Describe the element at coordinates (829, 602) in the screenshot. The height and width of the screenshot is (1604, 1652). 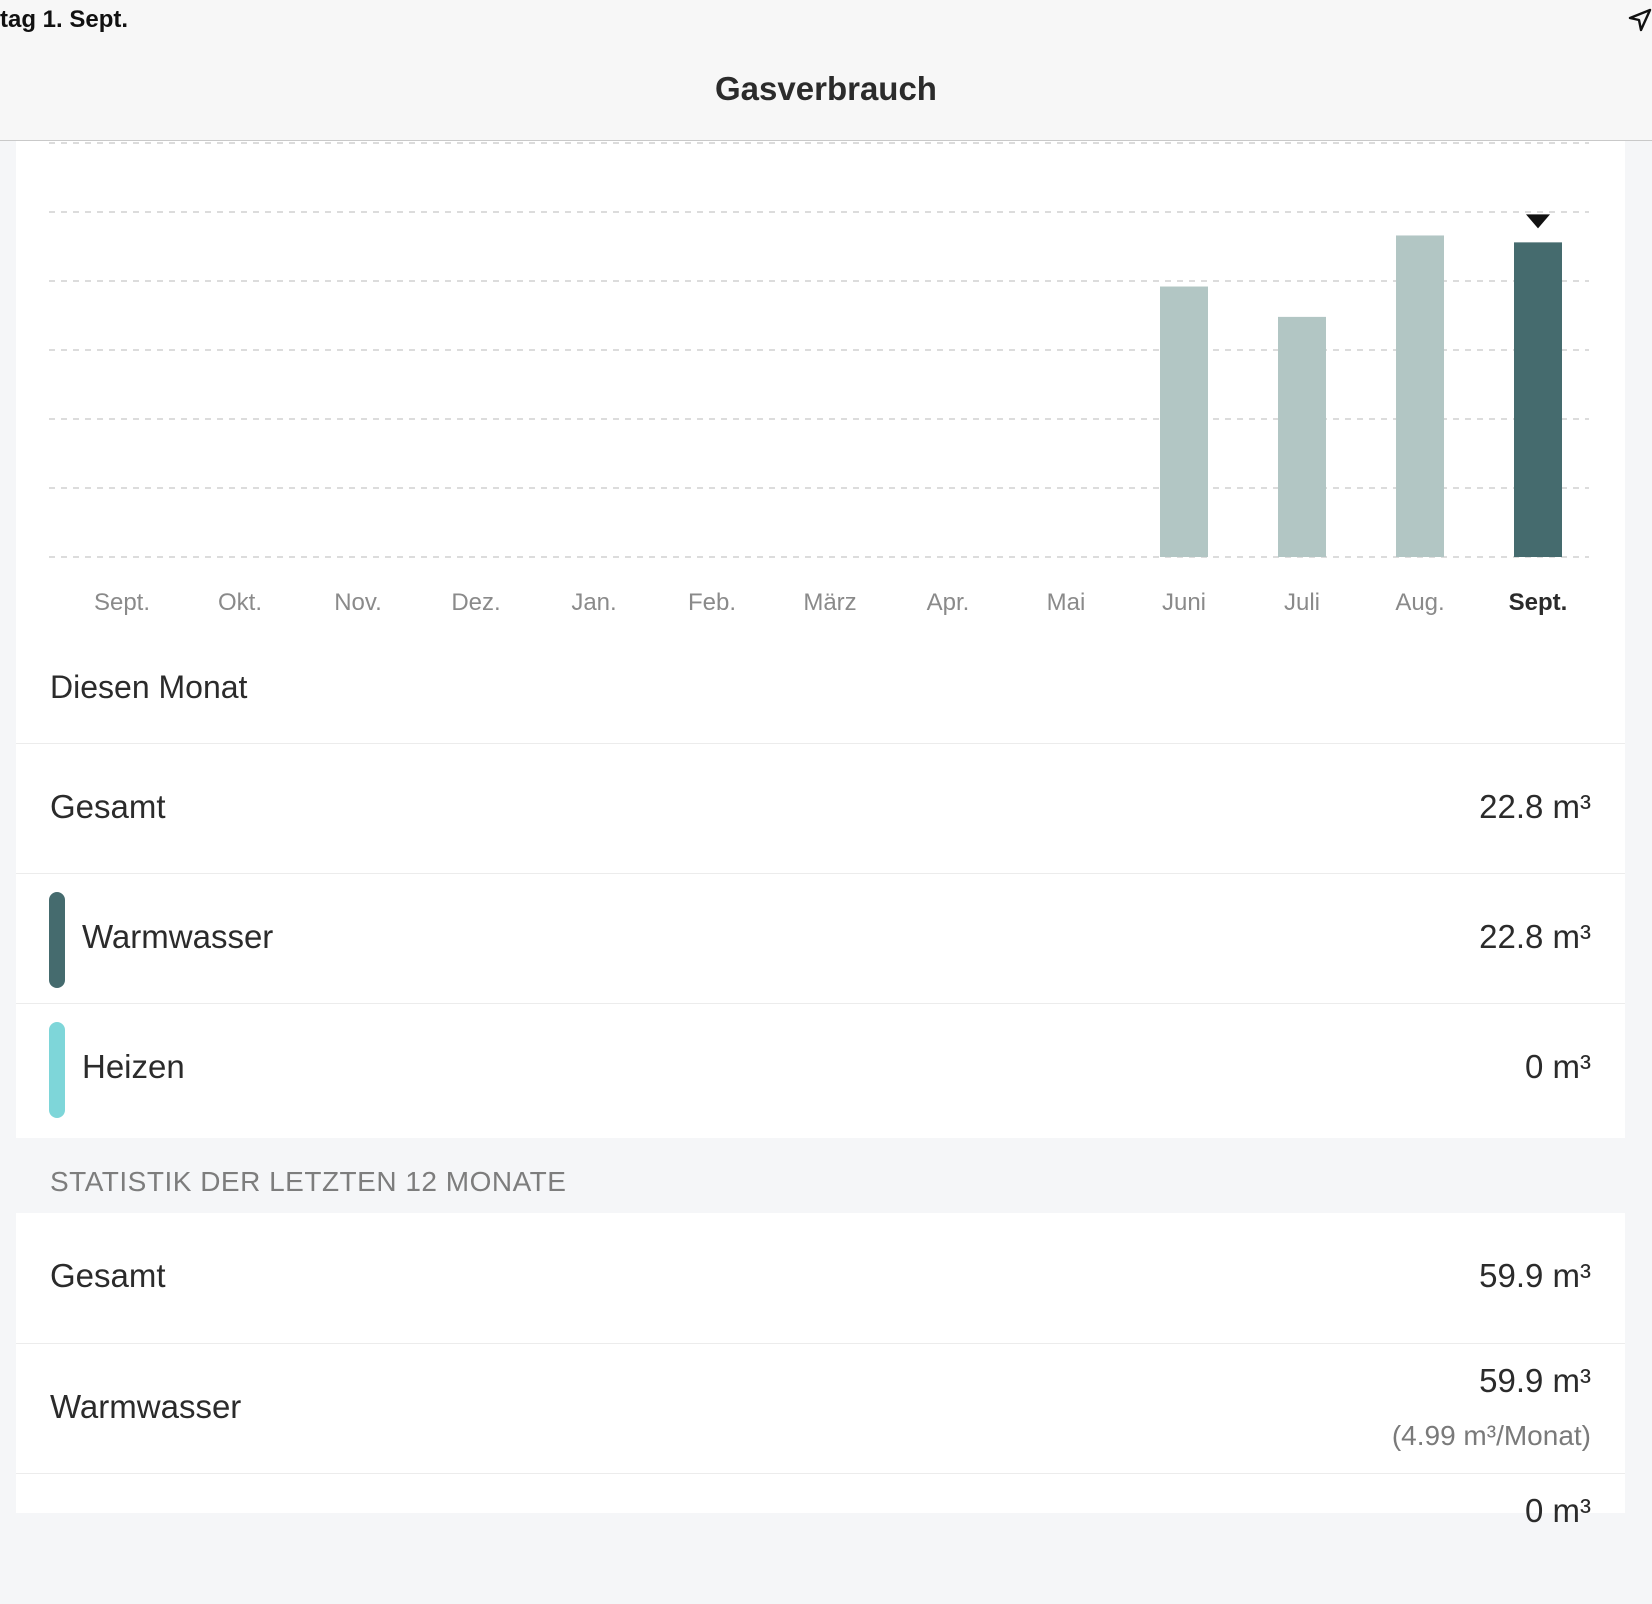
I see `chart-tick-label: März` at that location.